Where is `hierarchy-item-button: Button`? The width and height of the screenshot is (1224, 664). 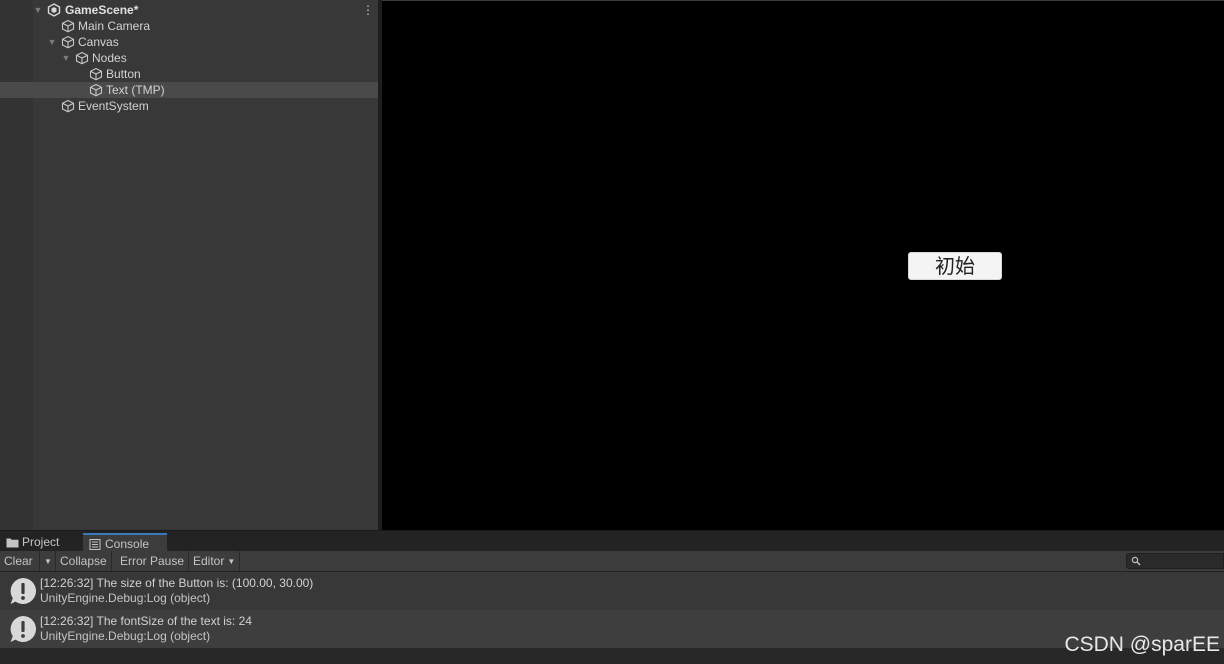 hierarchy-item-button: Button is located at coordinates (190, 74).